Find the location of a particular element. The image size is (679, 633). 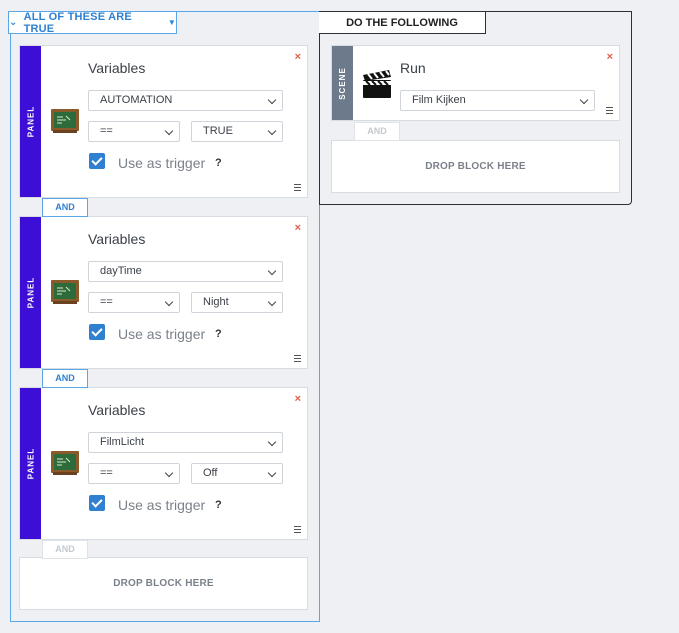

conditions-group-toggle: ⌄ ALL OF THESE ARE TRUE ▼ is located at coordinates (92, 22).